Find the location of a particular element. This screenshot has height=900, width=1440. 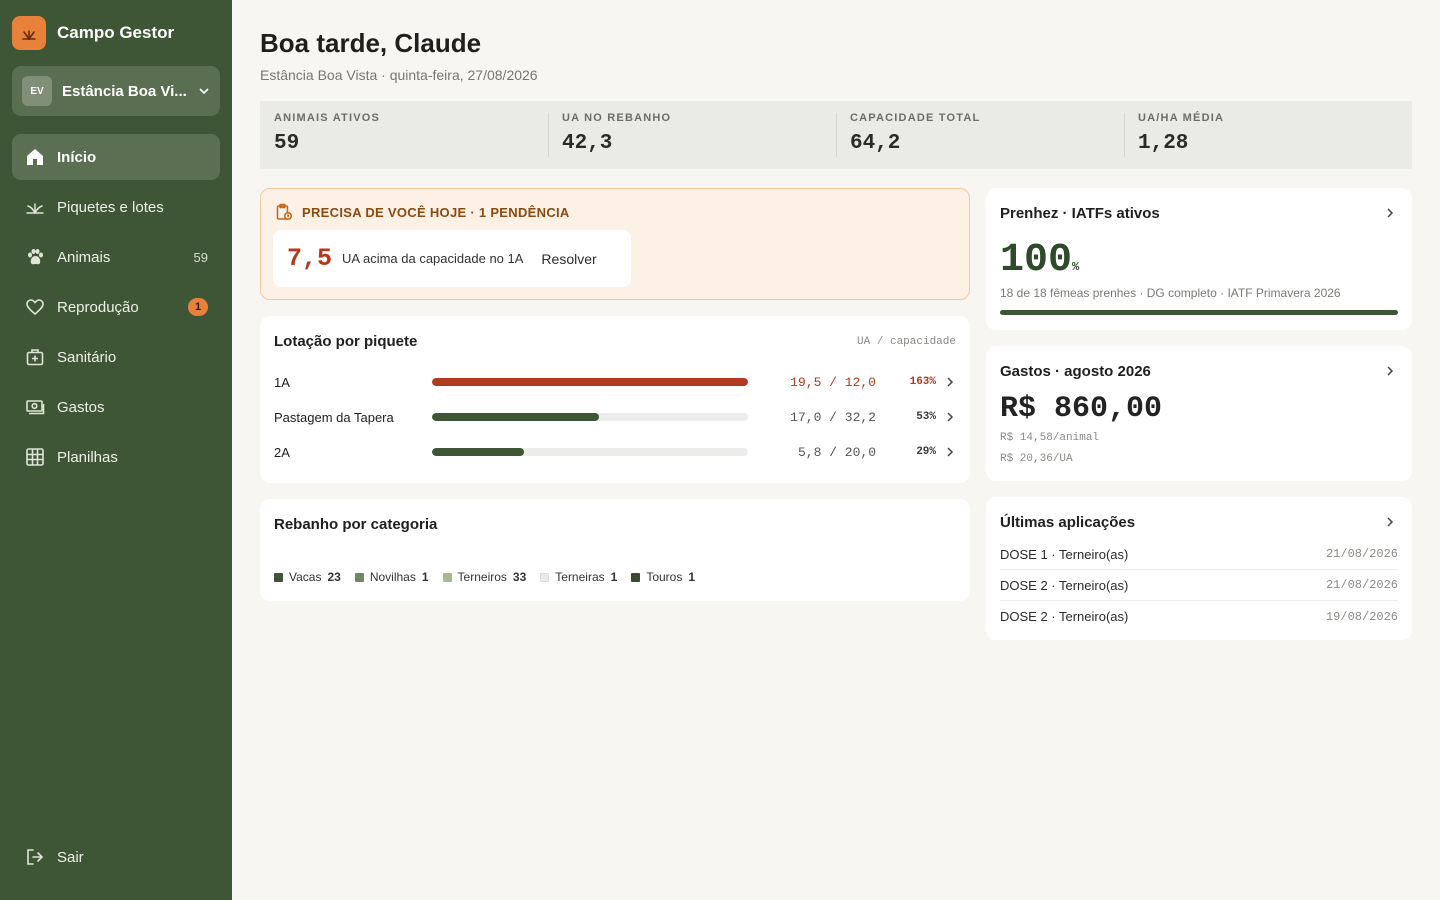

legend-item-terneiras: Terneiras 1 is located at coordinates (578, 577).